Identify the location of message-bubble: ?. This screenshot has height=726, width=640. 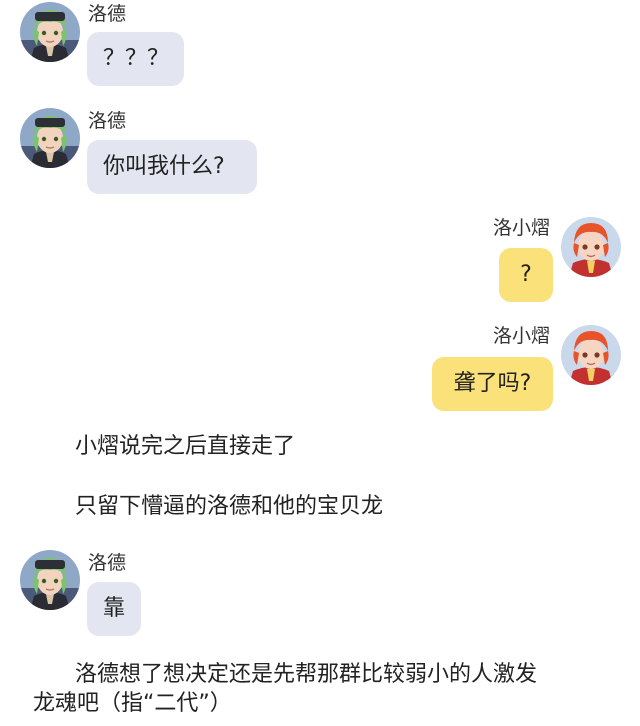
(526, 275).